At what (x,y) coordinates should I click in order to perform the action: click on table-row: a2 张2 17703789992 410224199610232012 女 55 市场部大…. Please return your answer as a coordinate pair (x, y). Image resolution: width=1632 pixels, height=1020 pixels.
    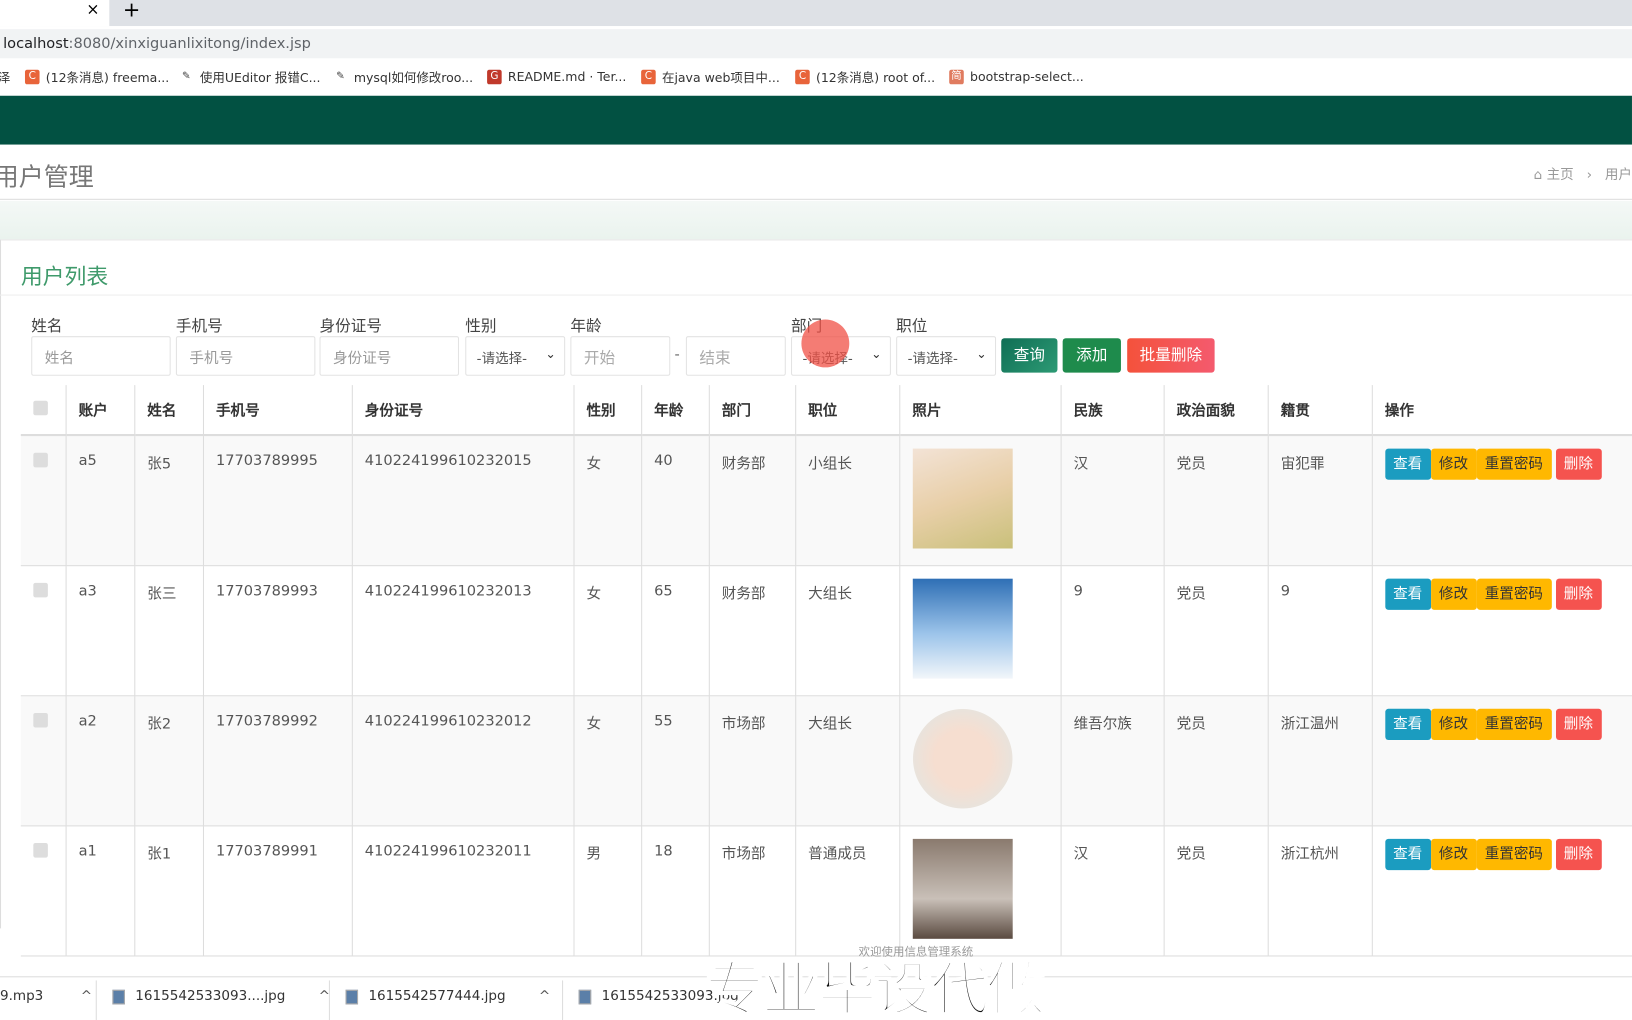
    Looking at the image, I should click on (826, 761).